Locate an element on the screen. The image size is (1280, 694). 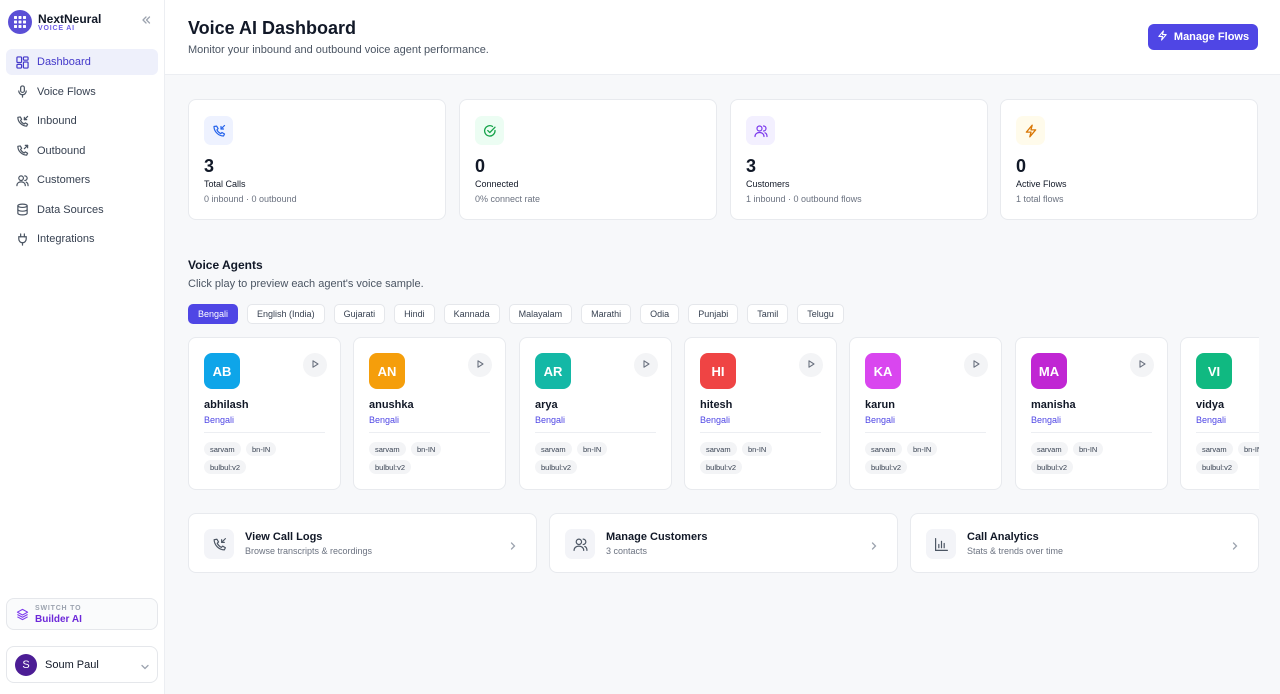
user-menu: S Soum Paul is located at coordinates (82, 664).